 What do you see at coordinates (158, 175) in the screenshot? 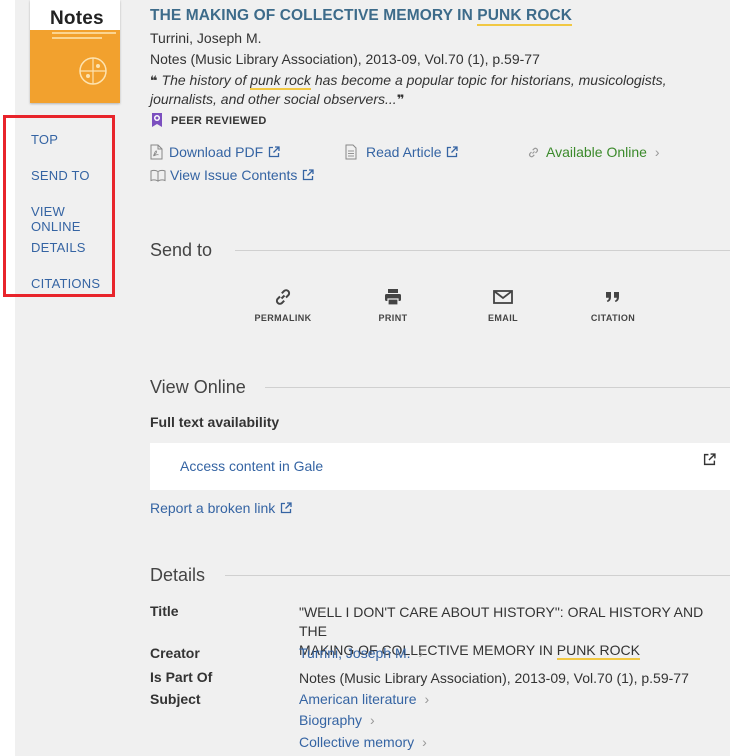
I see `open-book-icon` at bounding box center [158, 175].